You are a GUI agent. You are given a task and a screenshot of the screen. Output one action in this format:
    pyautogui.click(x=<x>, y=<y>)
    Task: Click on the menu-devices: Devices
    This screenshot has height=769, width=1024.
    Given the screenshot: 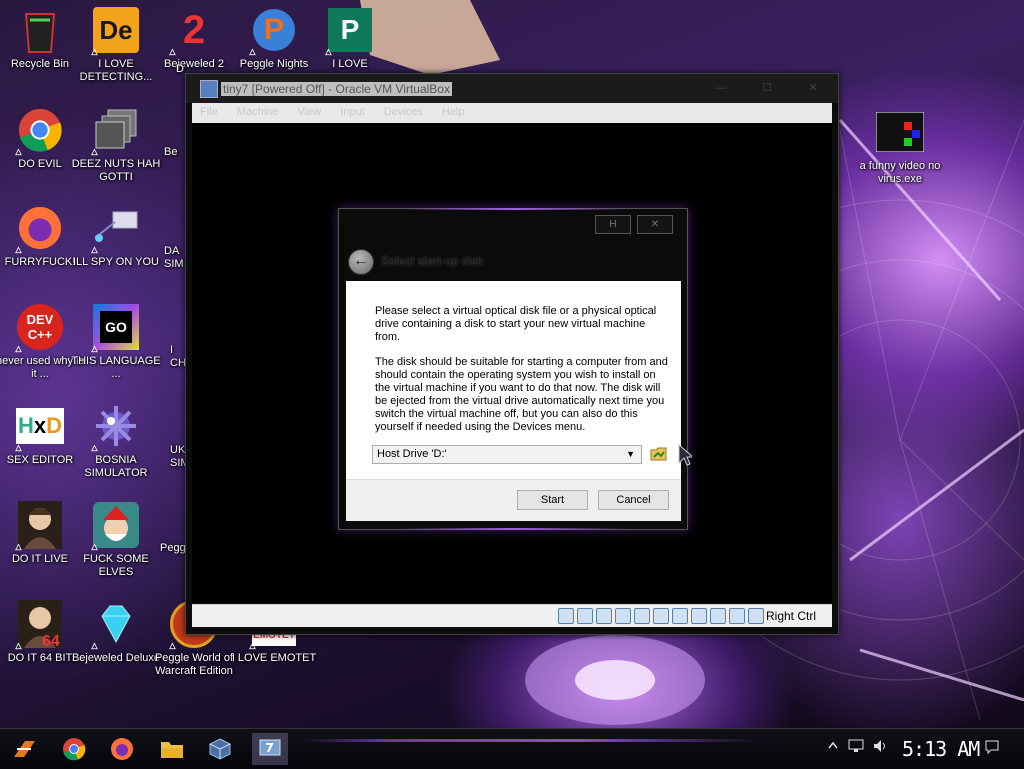 What is the action you would take?
    pyautogui.click(x=403, y=112)
    